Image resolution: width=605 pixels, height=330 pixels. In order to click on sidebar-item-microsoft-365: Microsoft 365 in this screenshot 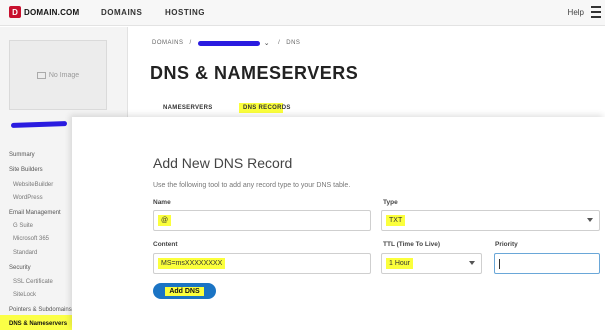, I will do `click(31, 239)`.